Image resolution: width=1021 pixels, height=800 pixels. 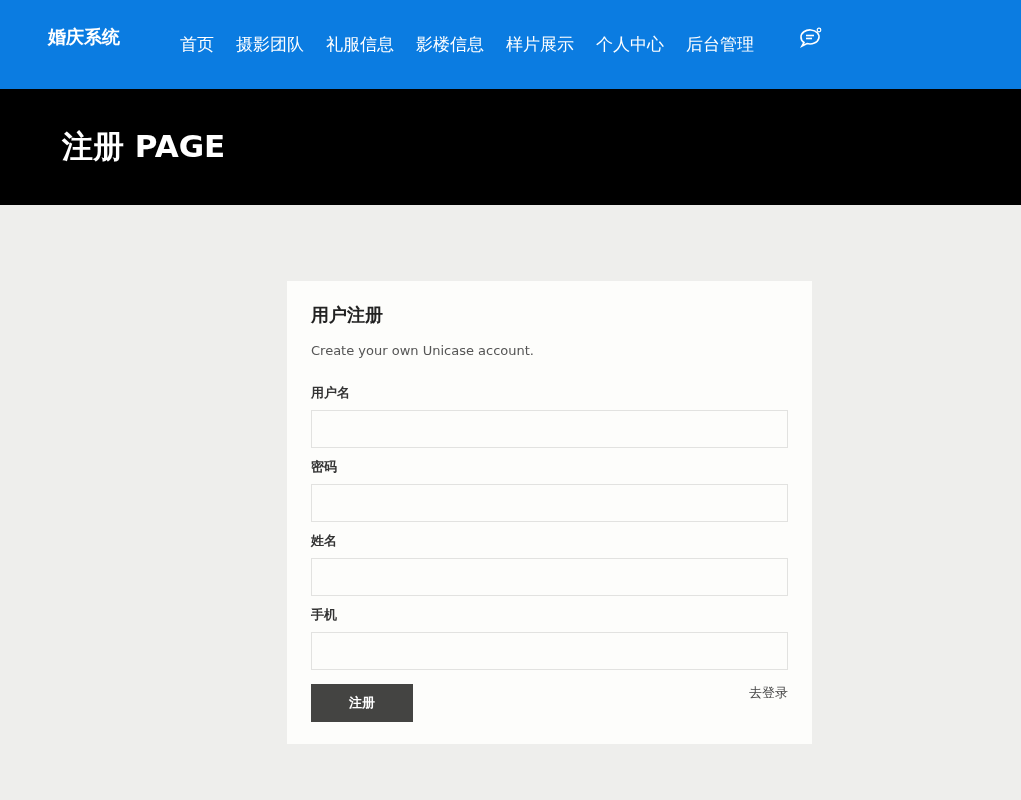 What do you see at coordinates (84, 36) in the screenshot?
I see `brand-name: 婚庆系统` at bounding box center [84, 36].